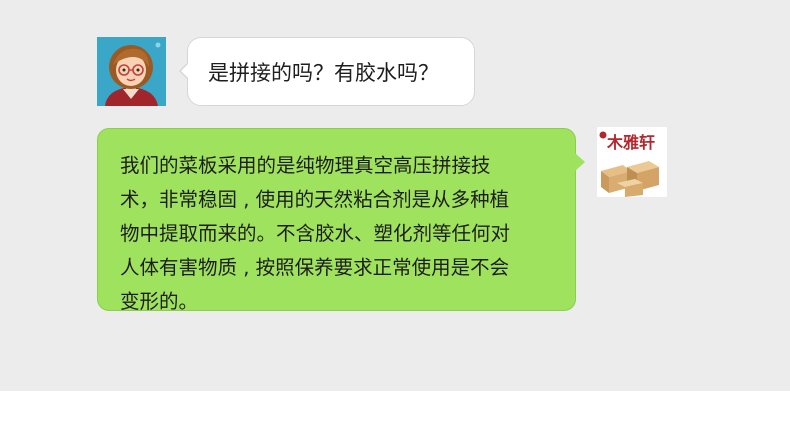 The image size is (790, 436). Describe the element at coordinates (315, 267) in the screenshot. I see `message-line: 人体有害物质 , 按照保养要求正常使用是不会` at that location.